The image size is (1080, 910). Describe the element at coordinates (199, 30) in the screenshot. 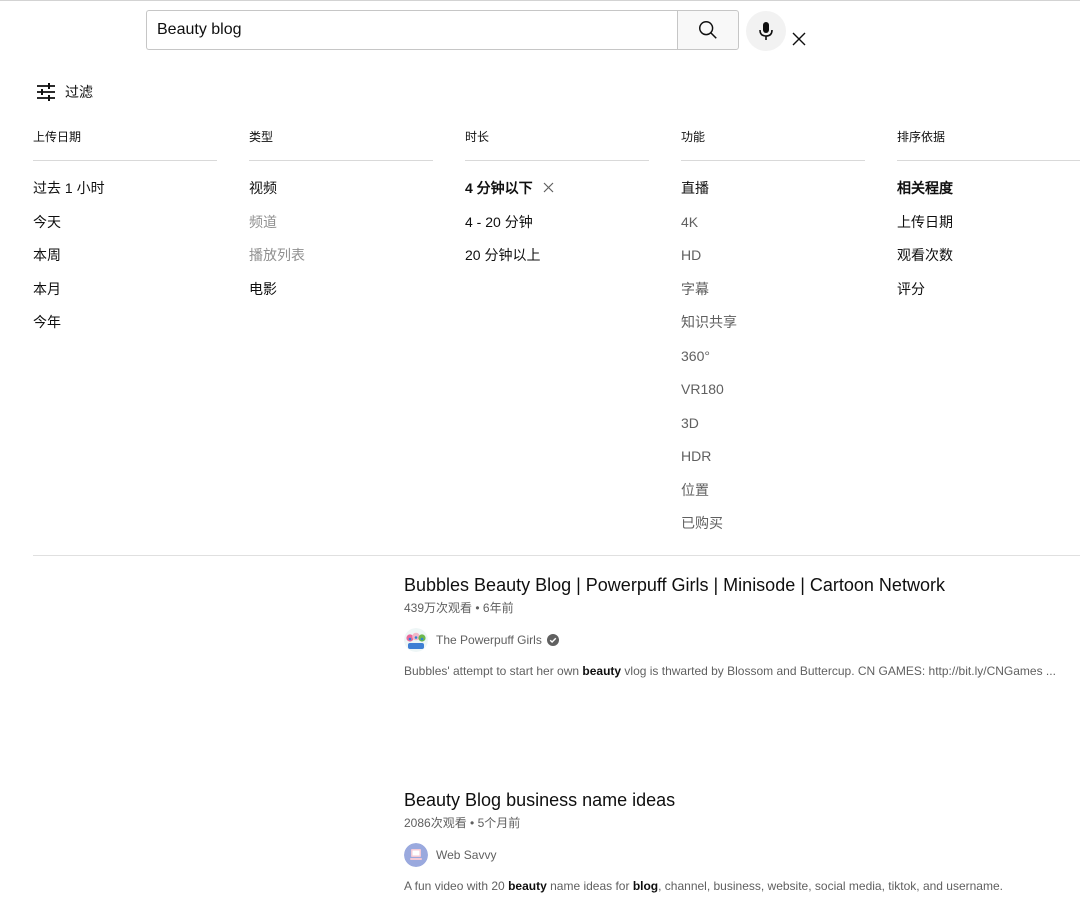

I see `search-query-text: Beauty blog` at that location.